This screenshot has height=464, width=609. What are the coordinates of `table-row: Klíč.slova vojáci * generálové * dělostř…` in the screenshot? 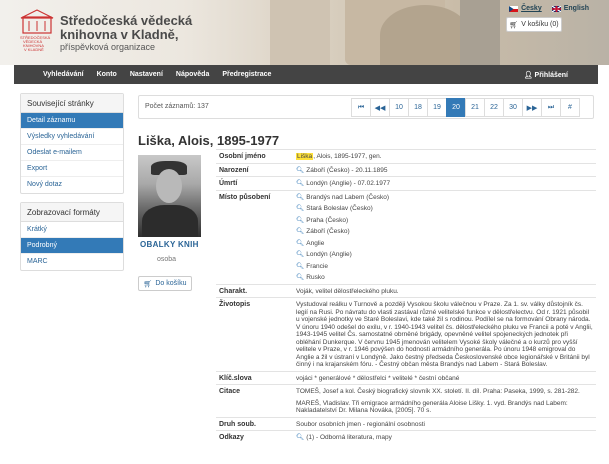 It's located at (406, 377).